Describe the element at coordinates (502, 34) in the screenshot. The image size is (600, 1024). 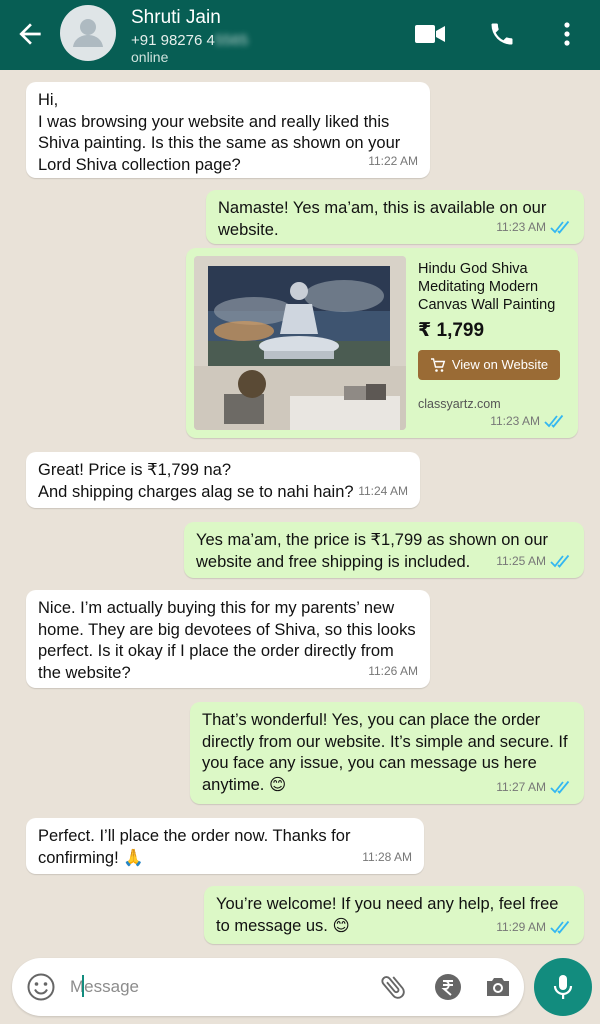
I see `phone-icon` at that location.